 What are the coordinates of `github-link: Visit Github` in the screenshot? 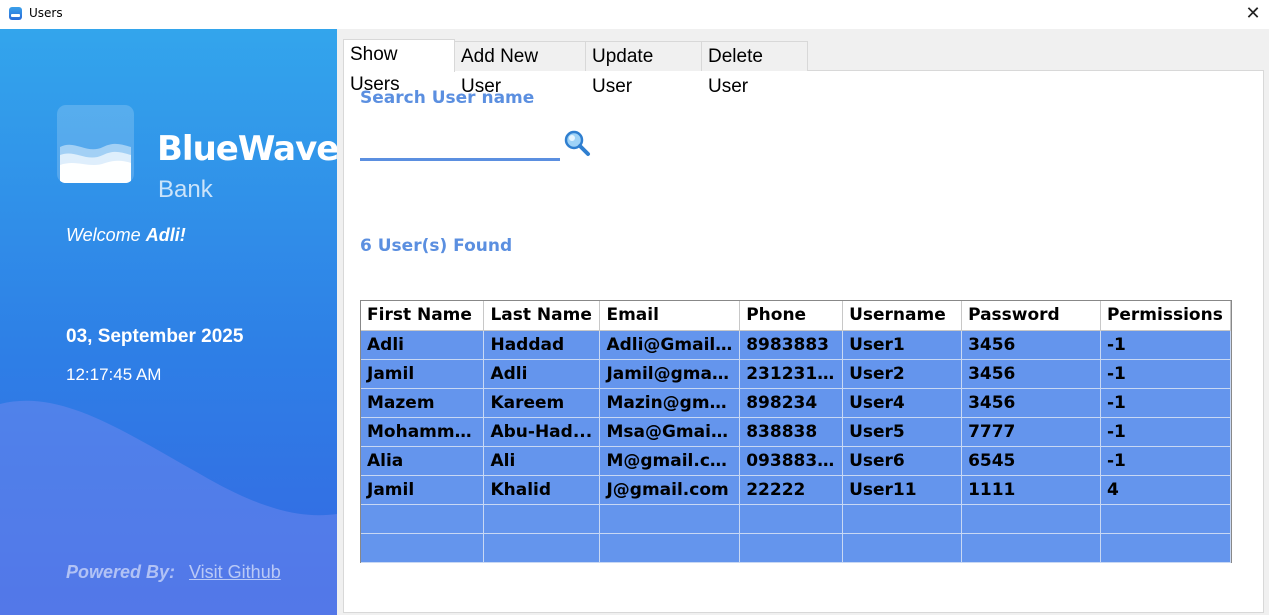 It's located at (235, 572).